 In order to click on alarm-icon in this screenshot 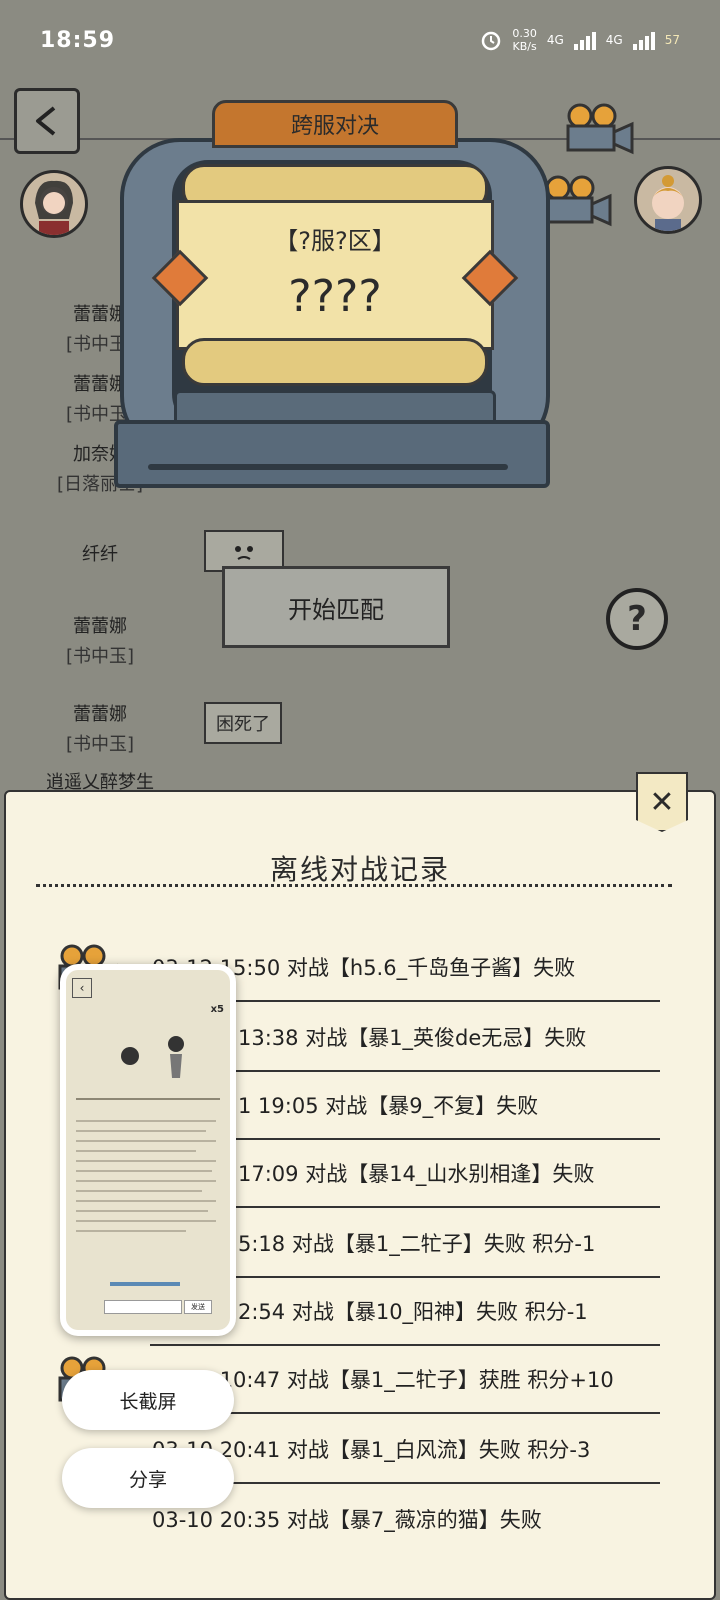, I will do `click(491, 41)`.